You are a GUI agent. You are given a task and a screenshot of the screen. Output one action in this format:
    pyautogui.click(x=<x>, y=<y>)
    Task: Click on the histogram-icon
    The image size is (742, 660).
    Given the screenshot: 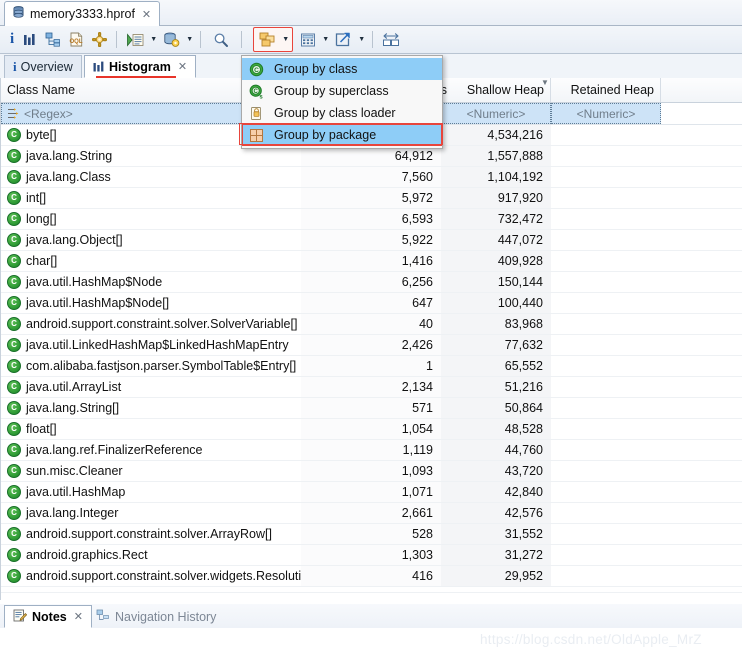 What is the action you would take?
    pyautogui.click(x=29, y=40)
    